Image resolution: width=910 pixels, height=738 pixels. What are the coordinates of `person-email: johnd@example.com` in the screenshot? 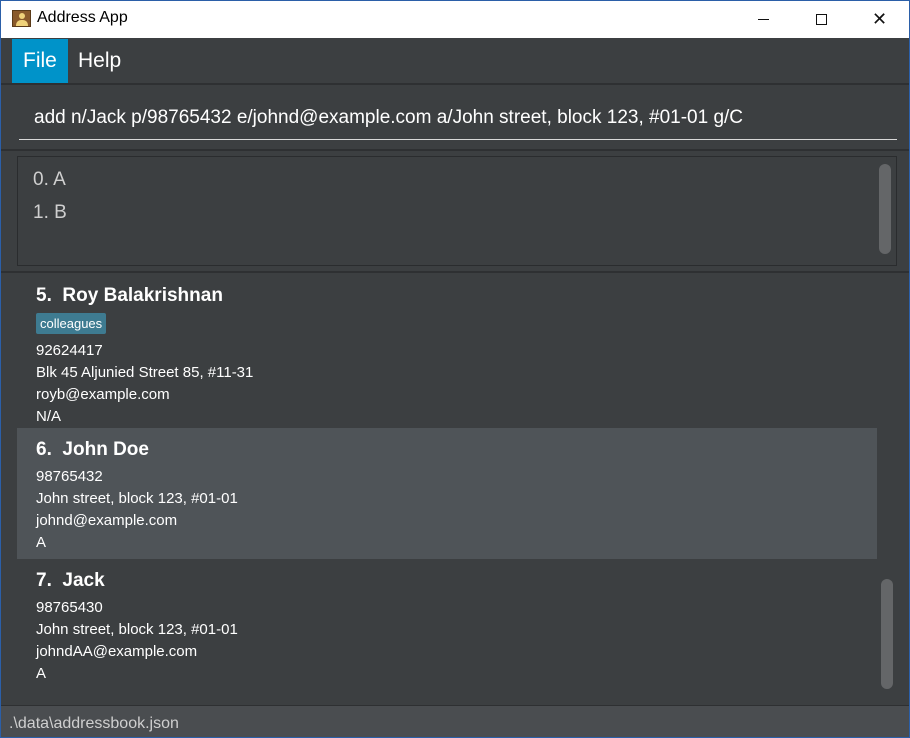 It's located at (107, 520).